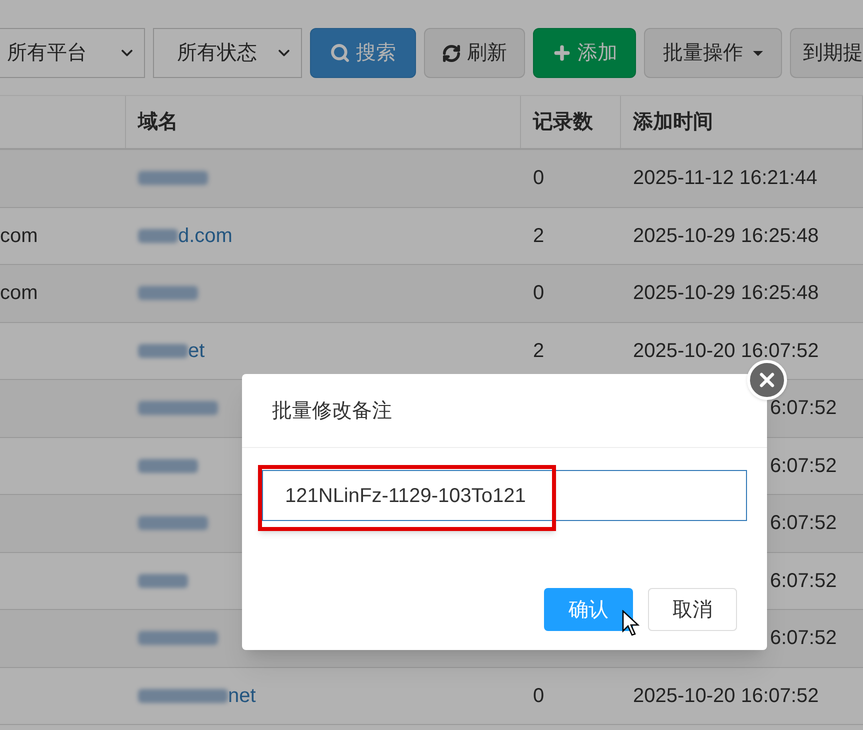 The height and width of the screenshot is (730, 863). Describe the element at coordinates (158, 122) in the screenshot. I see `column-header: 域名` at that location.